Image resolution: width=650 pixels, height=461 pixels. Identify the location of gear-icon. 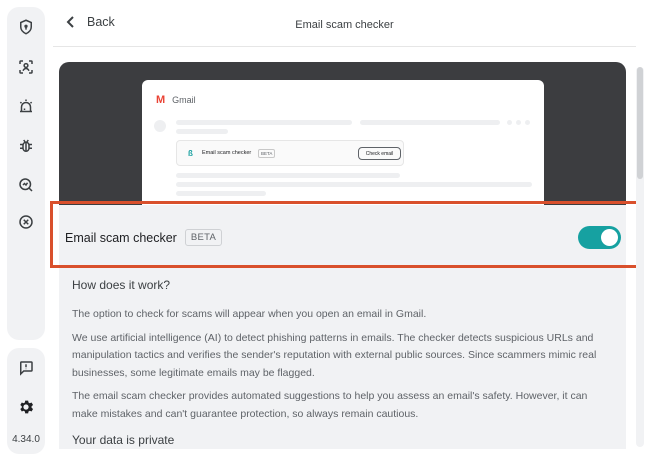
(26, 407).